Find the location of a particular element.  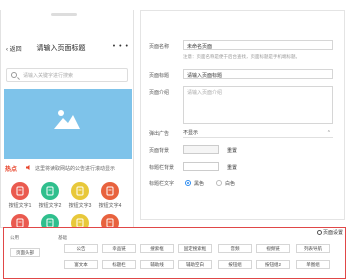

page-settings-link-label: 页面设置 is located at coordinates (332, 233).